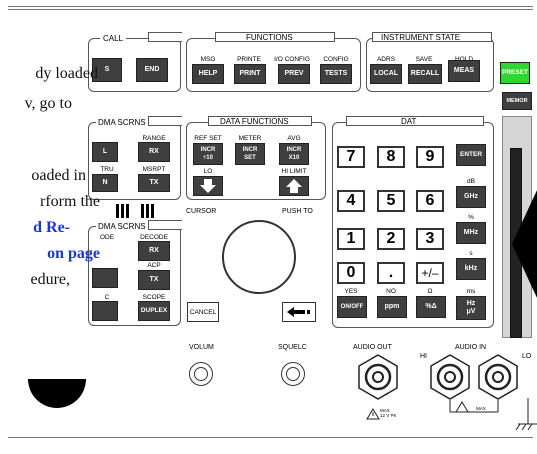 The width and height of the screenshot is (537, 454). What do you see at coordinates (471, 233) in the screenshot?
I see `mhz-key: MHz` at bounding box center [471, 233].